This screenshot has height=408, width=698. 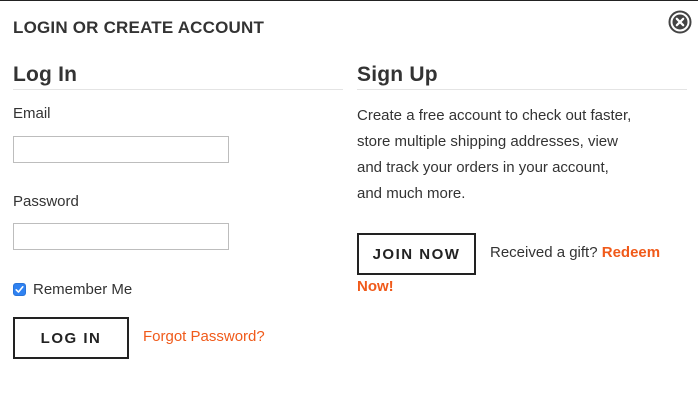 I want to click on forgot-password-link: Forgot Password?, so click(x=204, y=336).